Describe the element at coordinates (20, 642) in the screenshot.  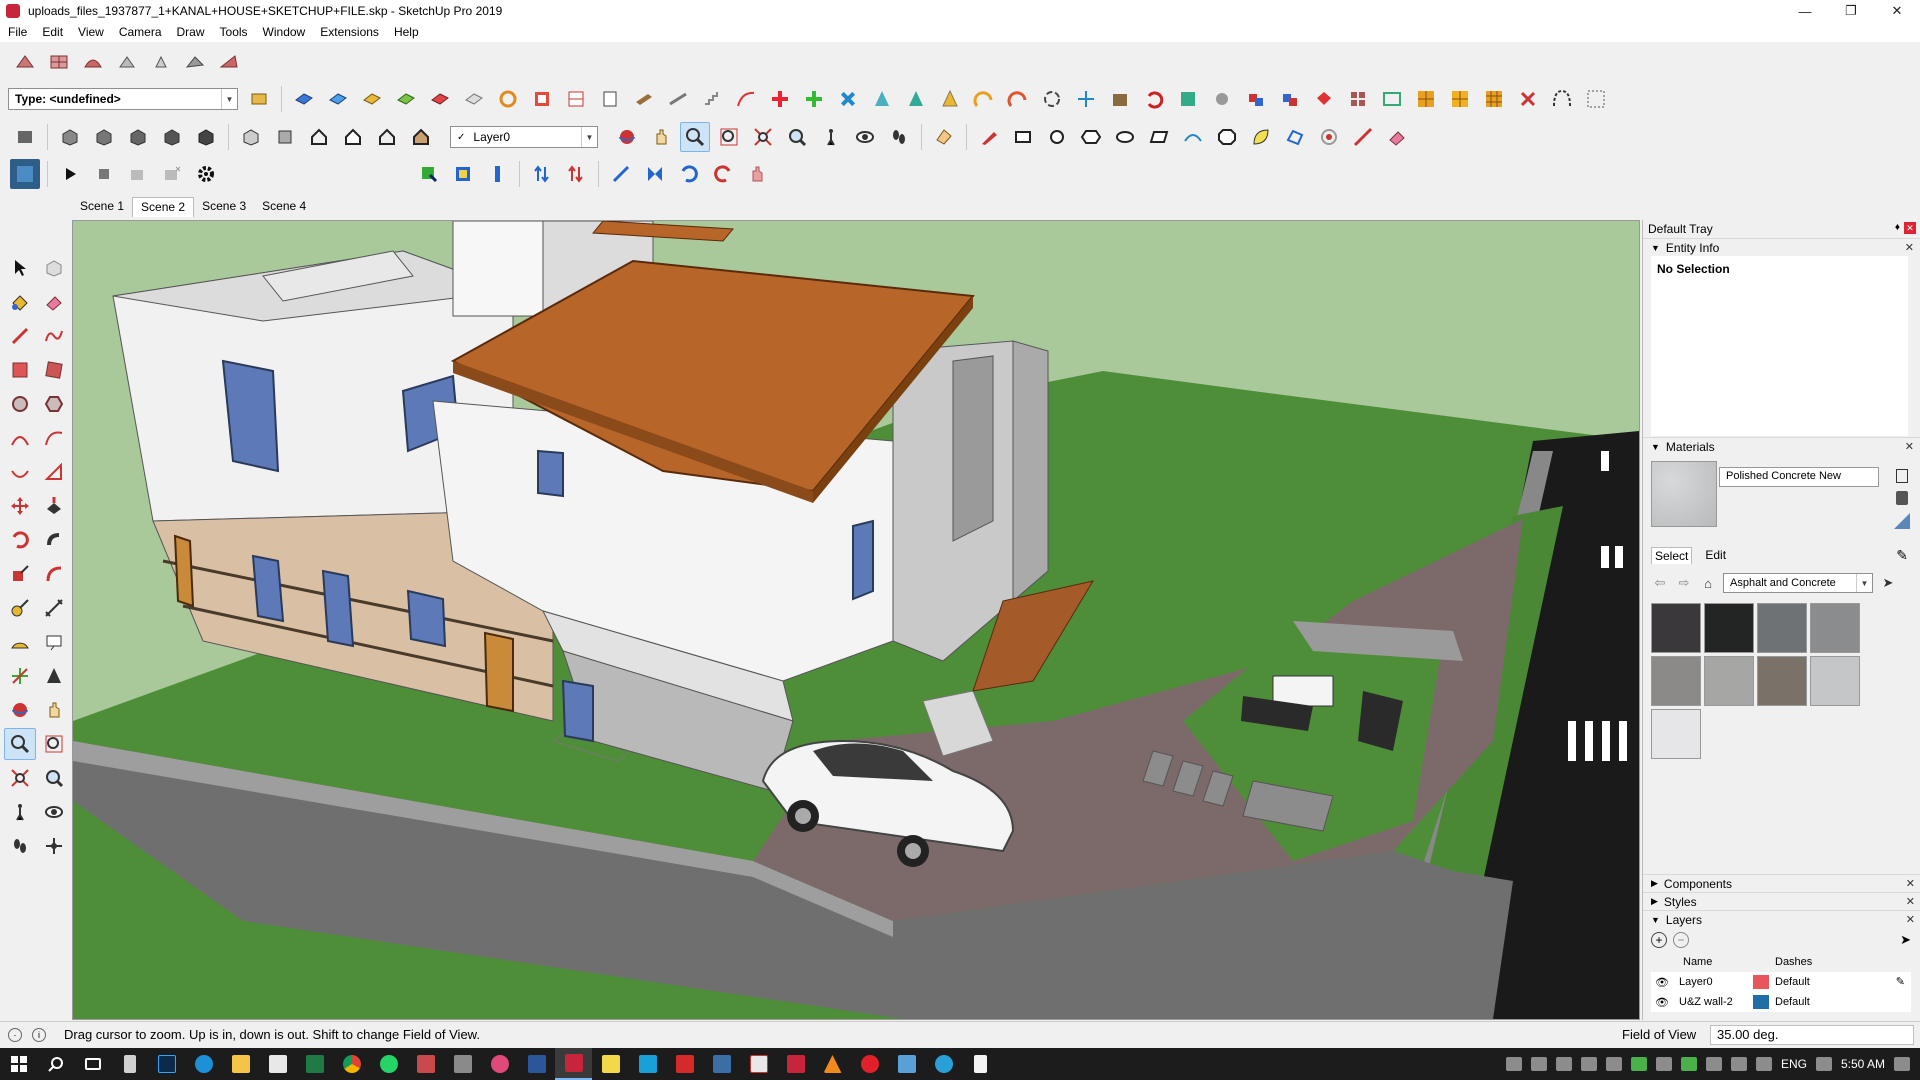
I see `protractor-icon` at that location.